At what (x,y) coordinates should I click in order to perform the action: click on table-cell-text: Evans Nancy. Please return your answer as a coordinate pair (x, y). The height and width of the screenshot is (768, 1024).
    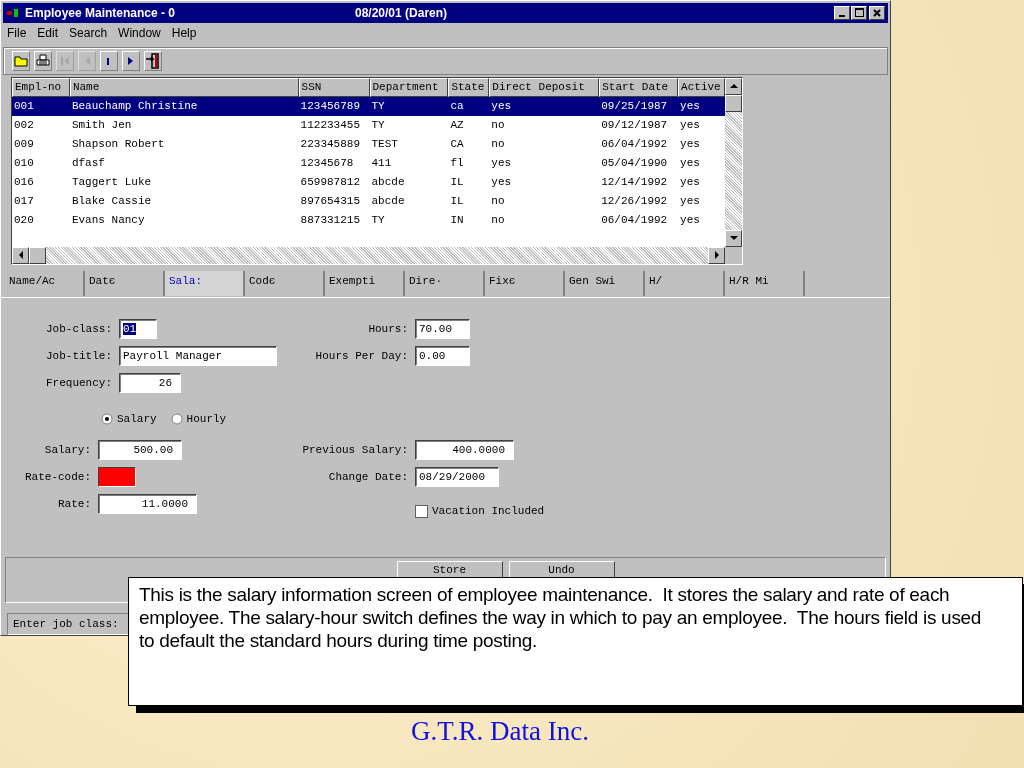
    Looking at the image, I should click on (108, 220).